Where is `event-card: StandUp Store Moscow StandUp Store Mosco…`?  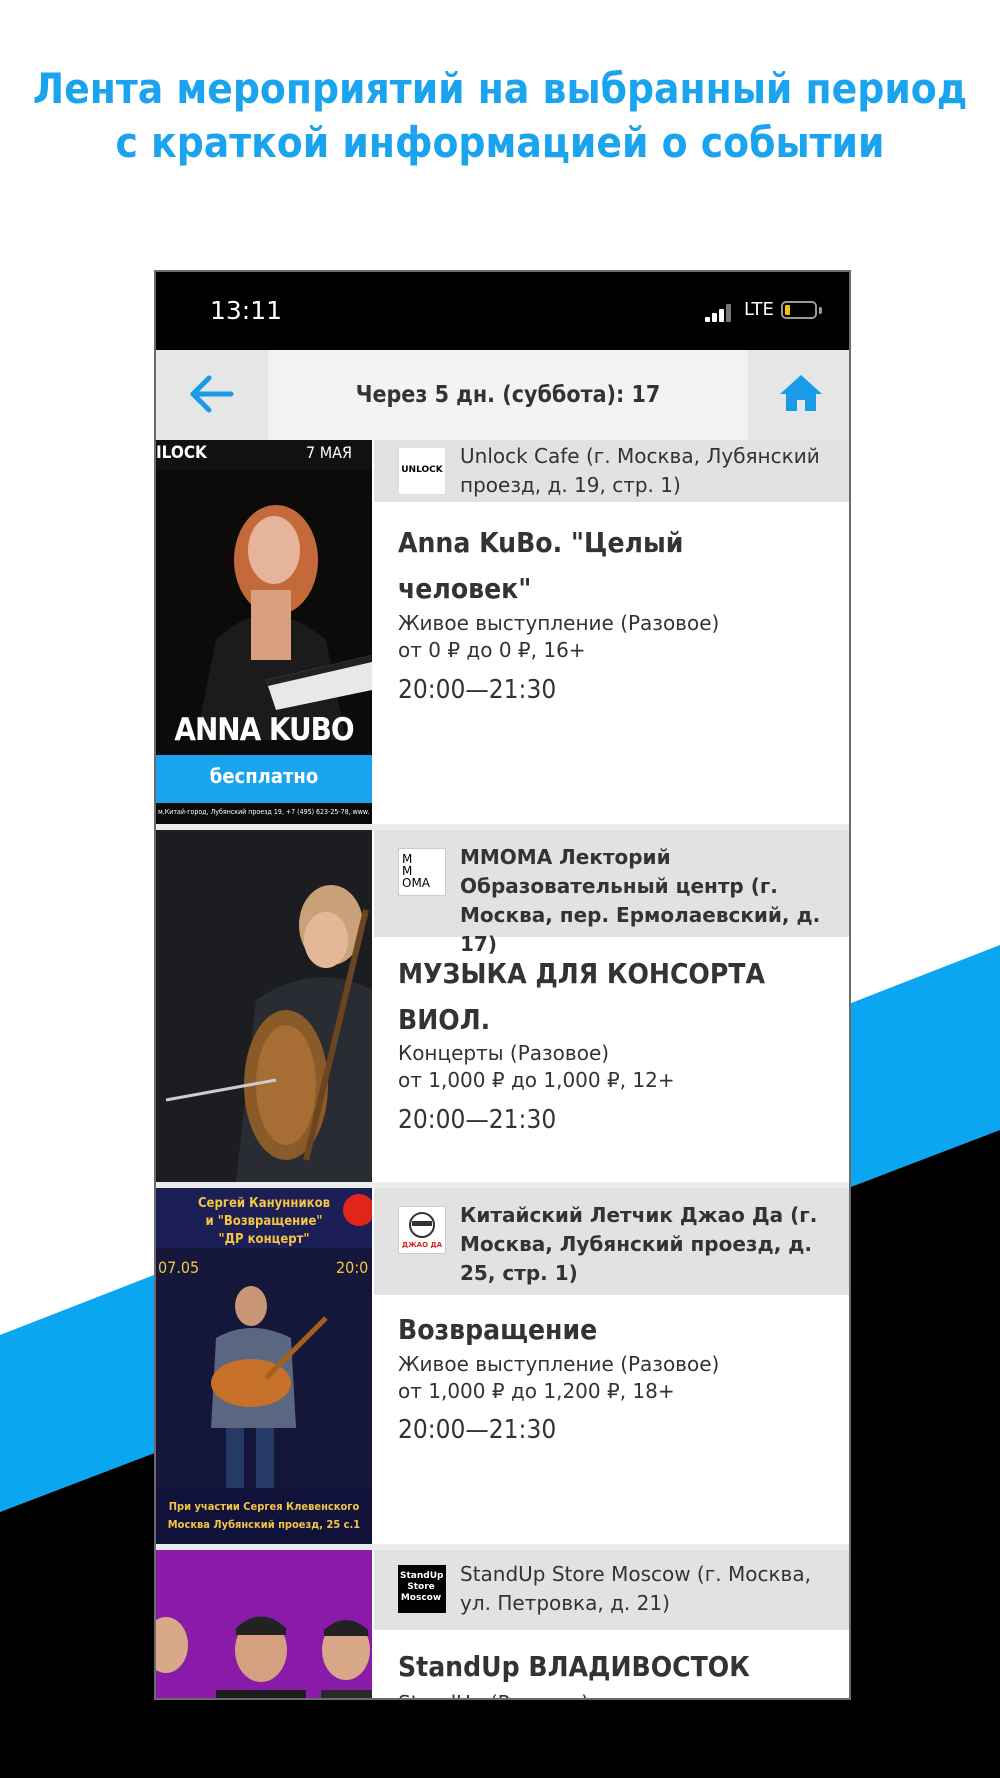 event-card: StandUp Store Moscow StandUp Store Mosco… is located at coordinates (502, 1624).